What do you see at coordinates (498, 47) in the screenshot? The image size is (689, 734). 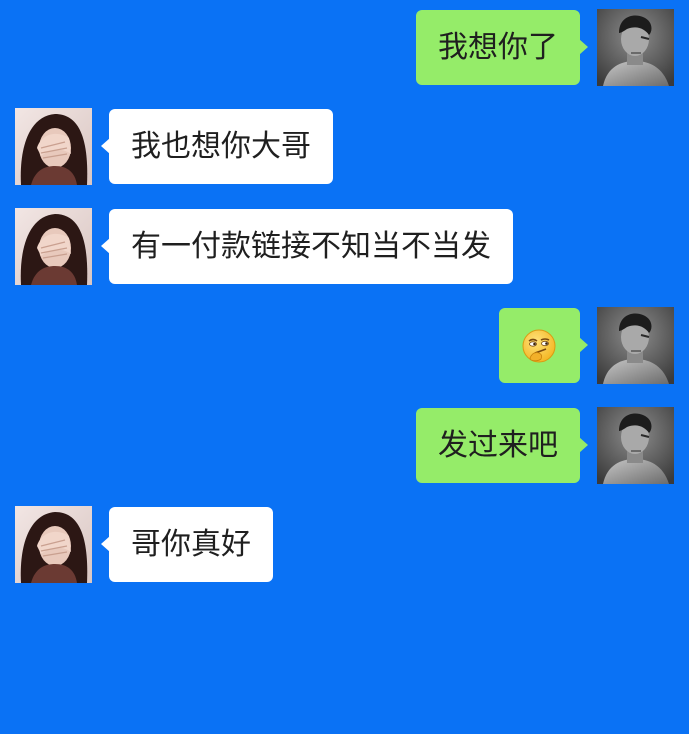 I see `message-text: 我想你了` at bounding box center [498, 47].